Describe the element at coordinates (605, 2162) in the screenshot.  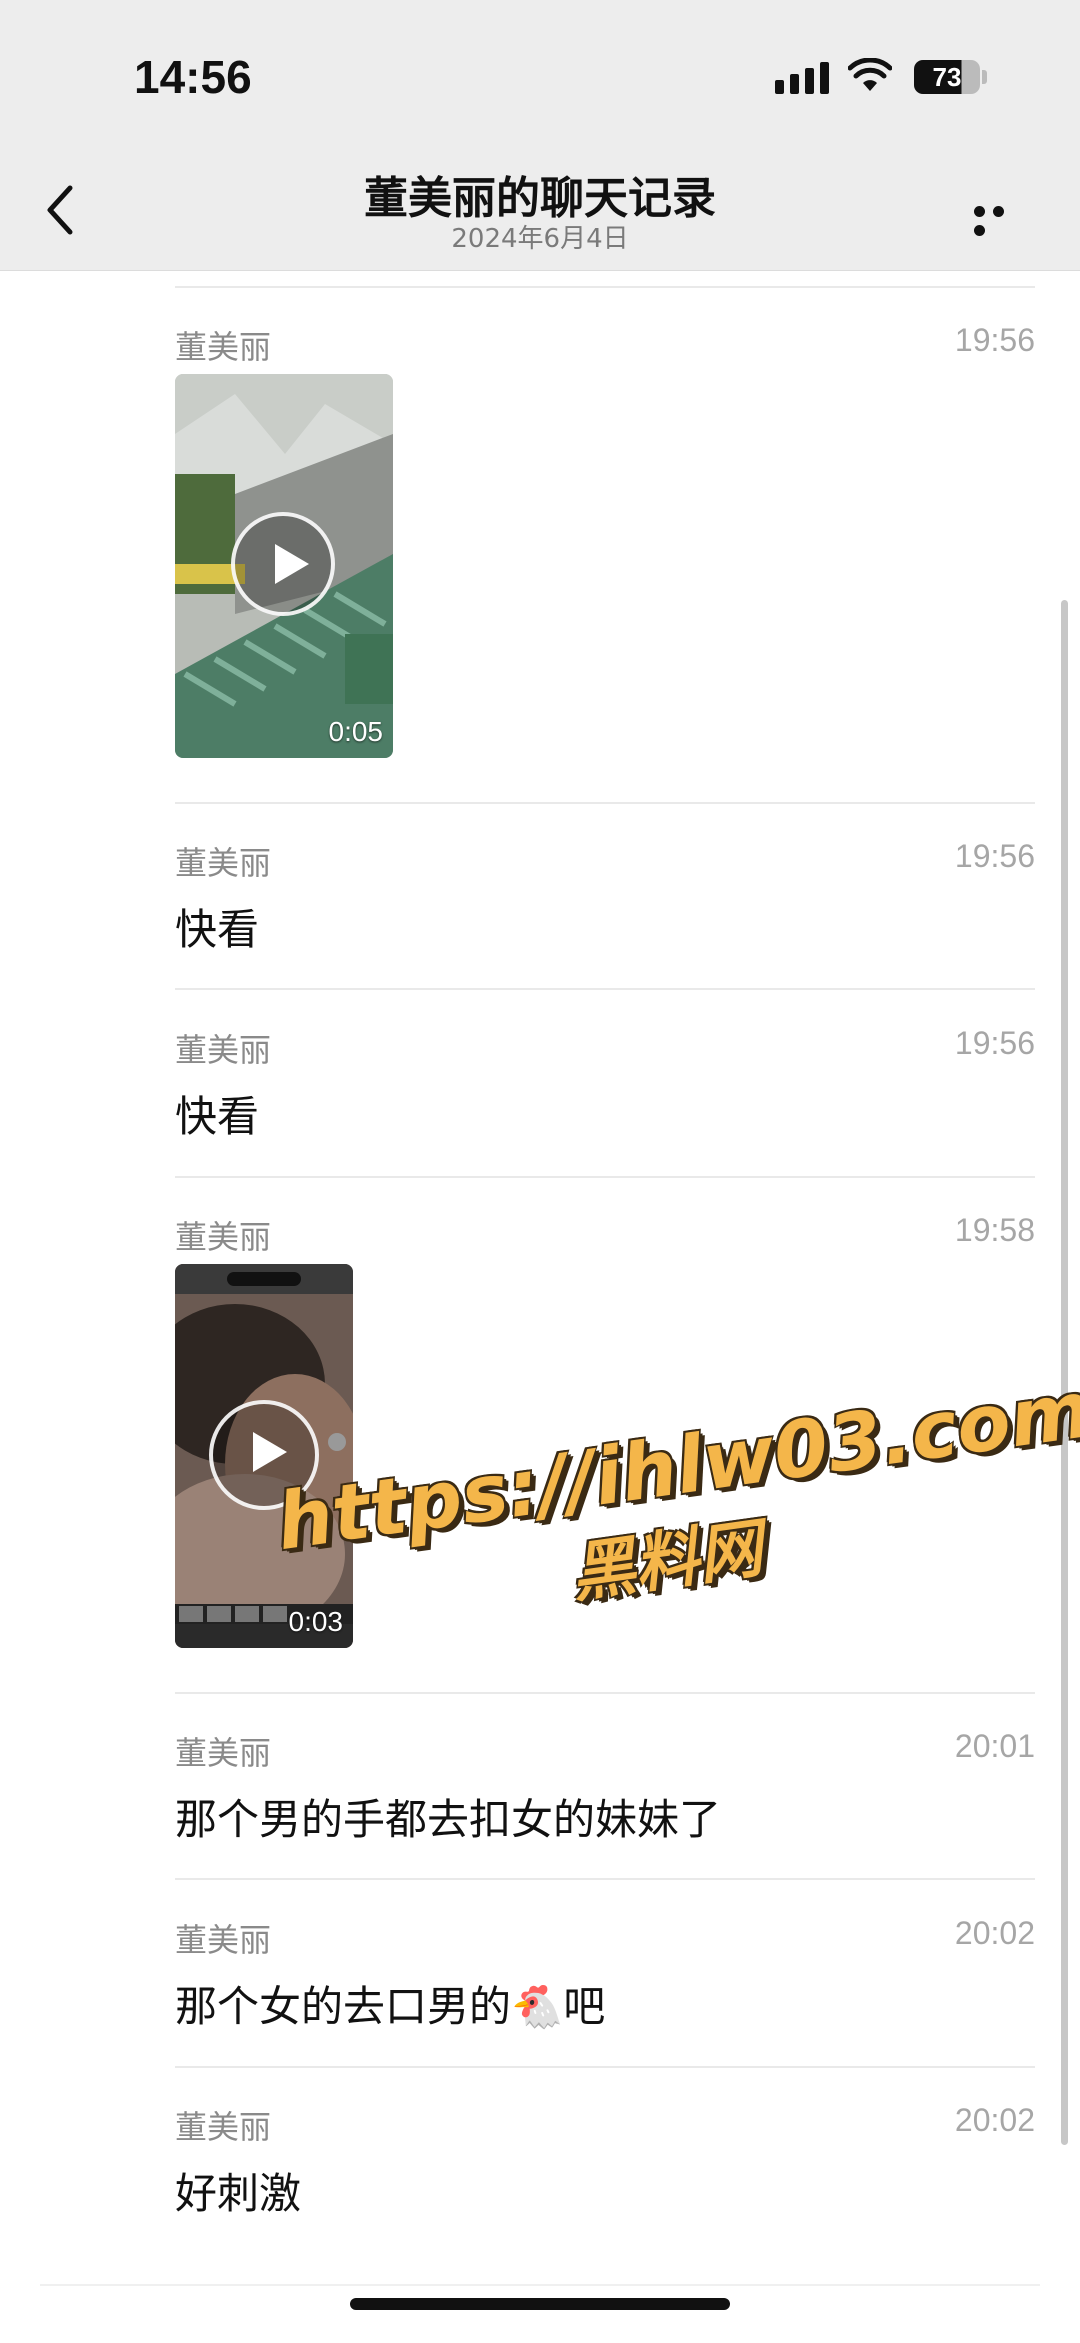
I see `list-item: 董美丽 20:02 好刺激` at that location.